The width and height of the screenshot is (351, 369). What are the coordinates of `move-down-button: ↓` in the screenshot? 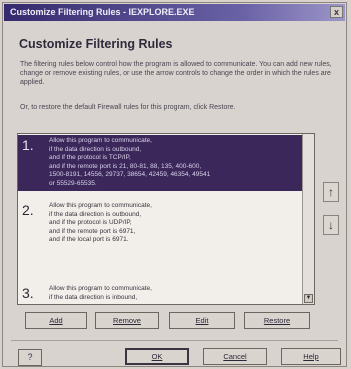 It's located at (331, 225).